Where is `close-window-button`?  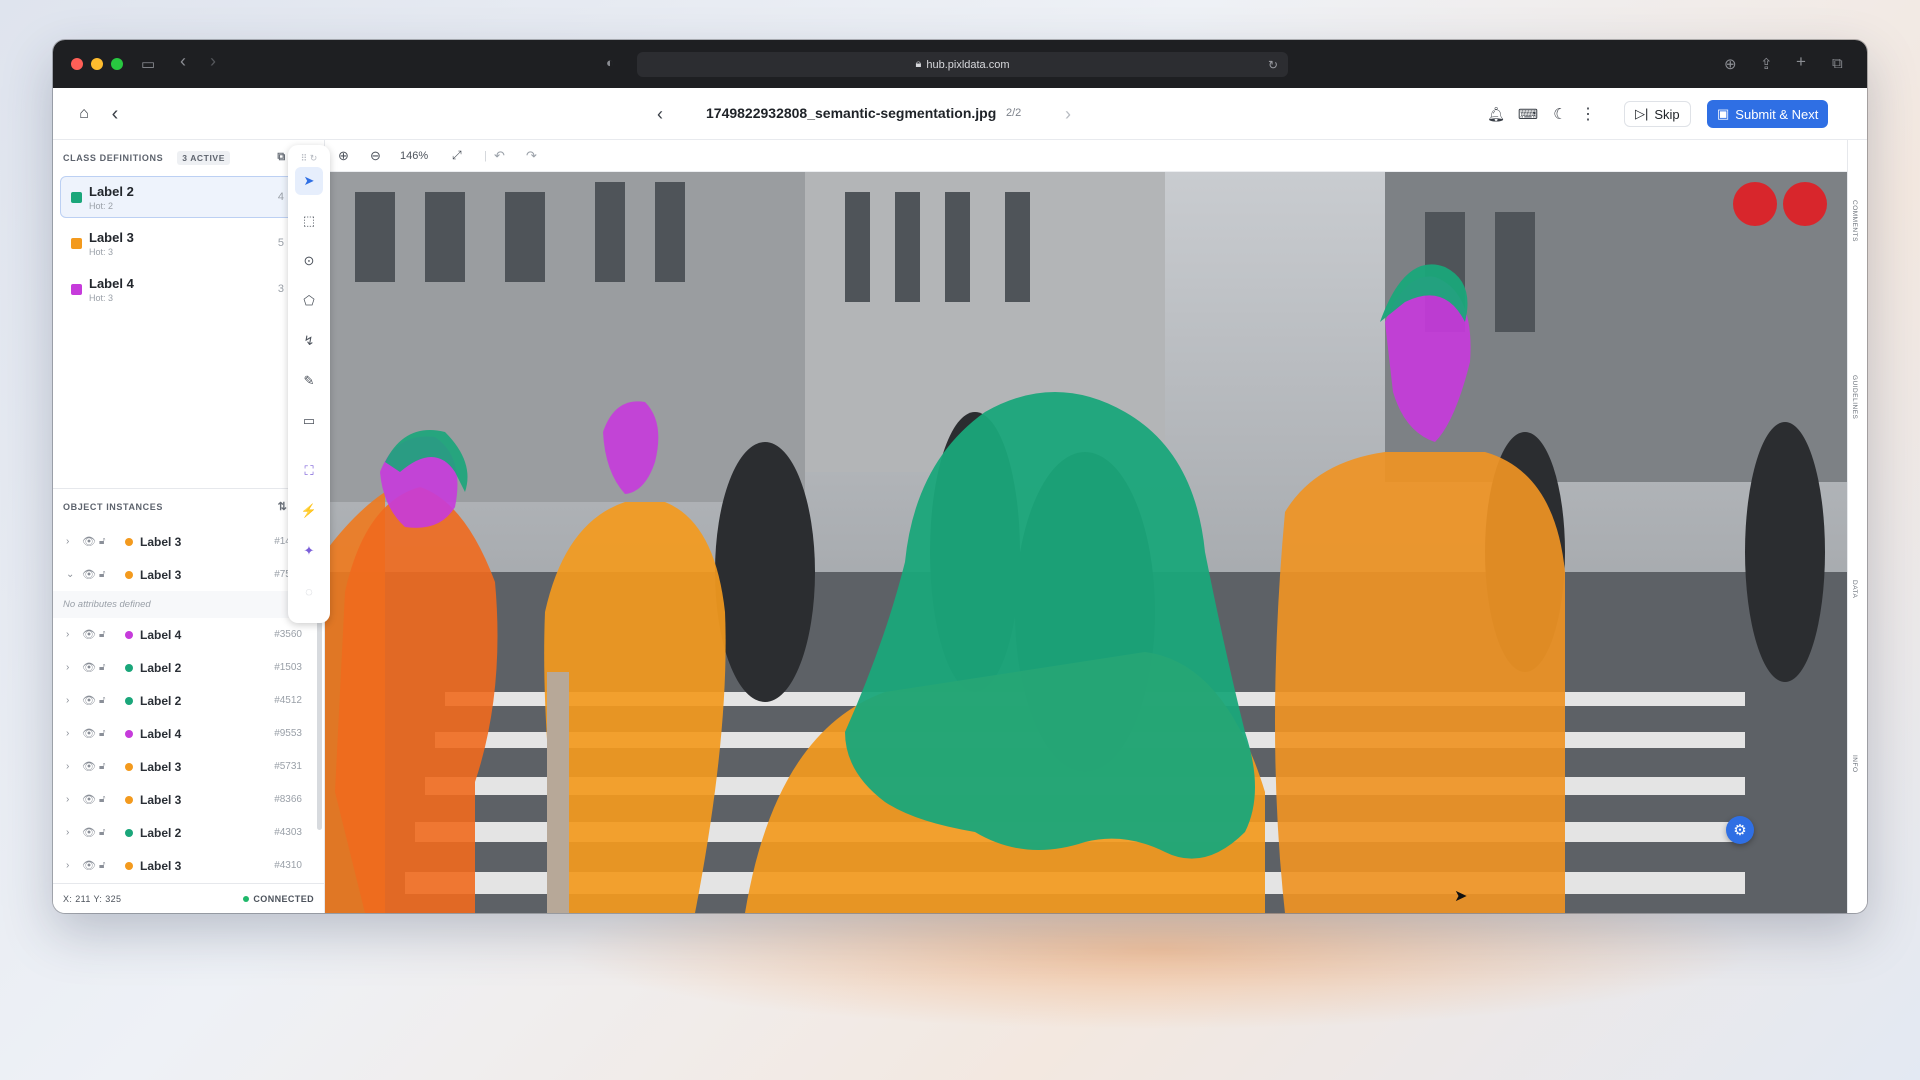
close-window-button is located at coordinates (77, 64).